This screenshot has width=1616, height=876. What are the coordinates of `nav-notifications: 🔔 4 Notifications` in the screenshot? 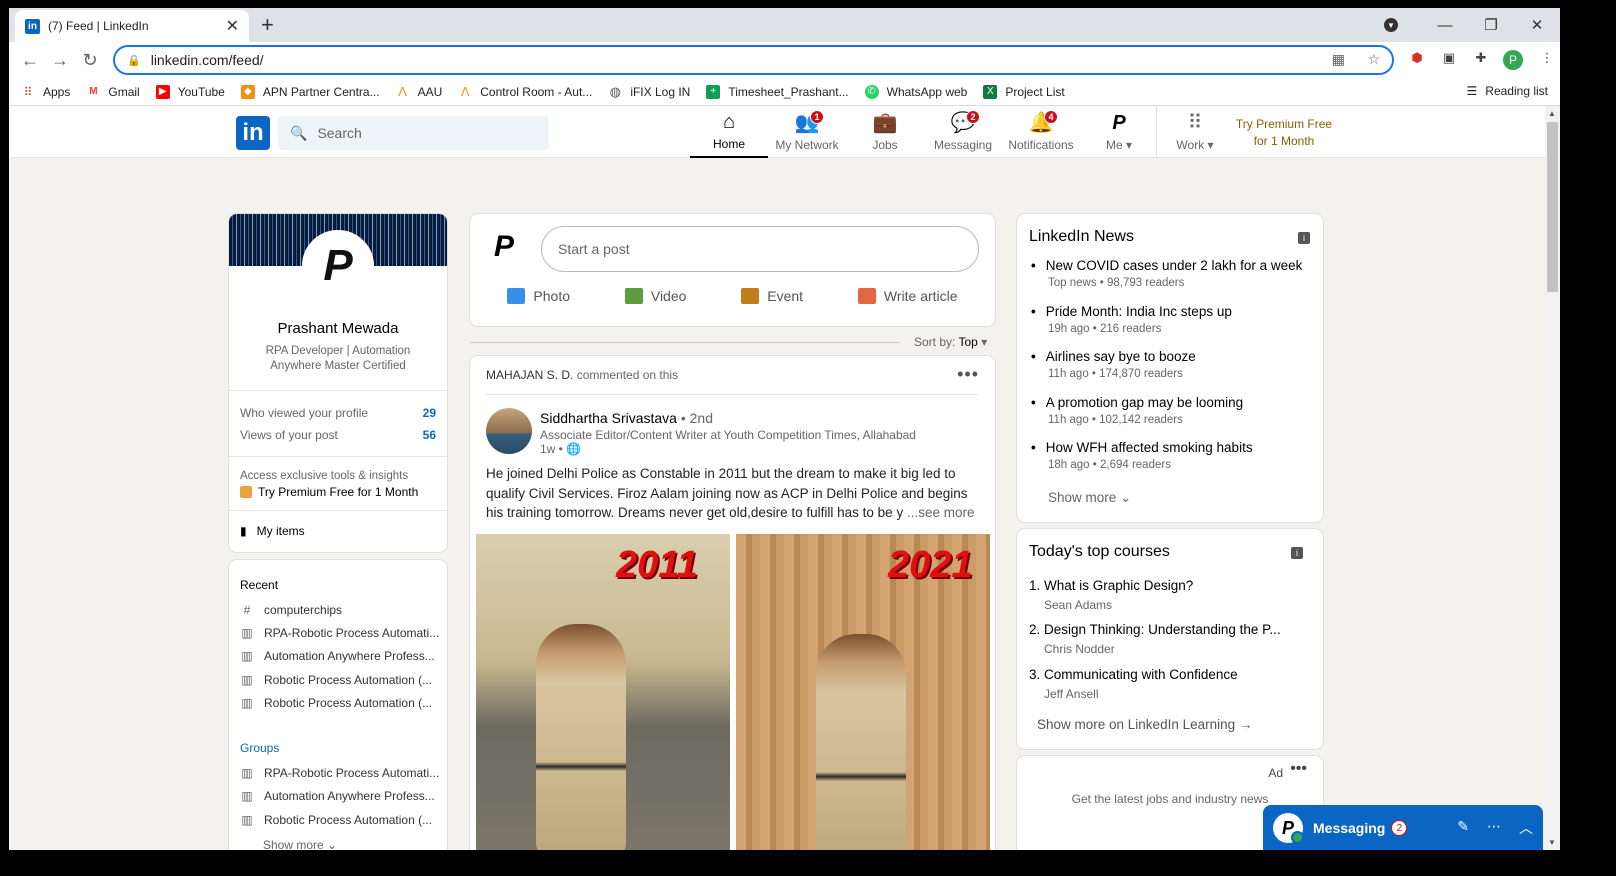 It's located at (1041, 132).